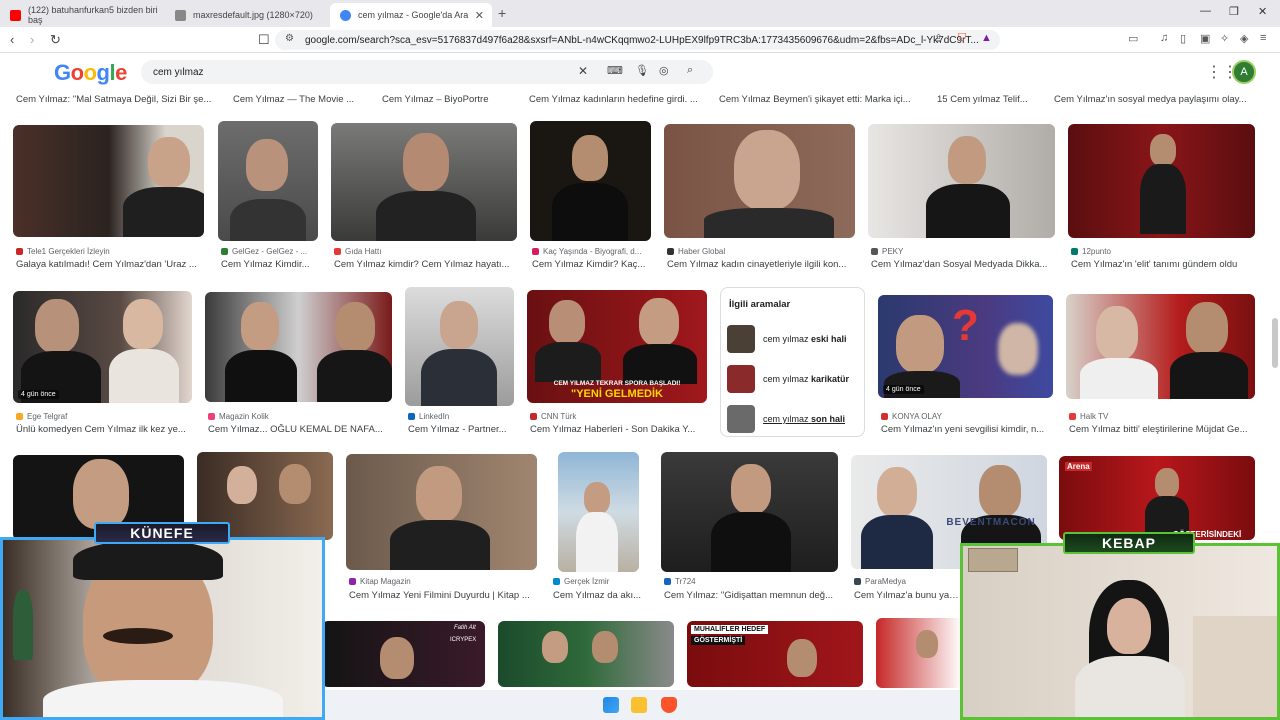 This screenshot has width=1280, height=720. I want to click on image-source: Ege Telgraf, so click(103, 416).